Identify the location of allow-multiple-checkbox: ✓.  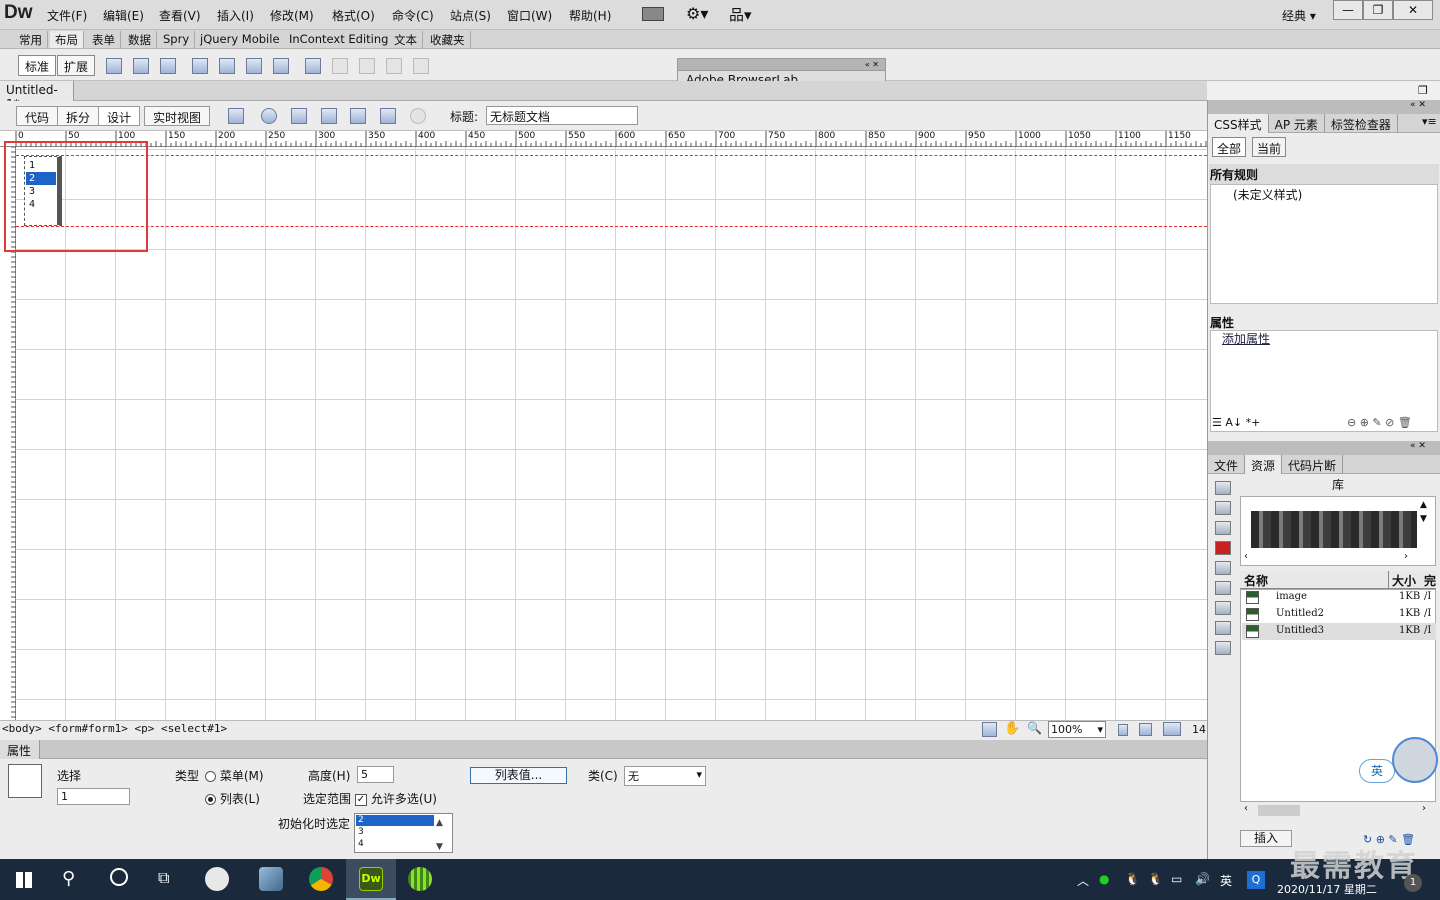
(361, 799).